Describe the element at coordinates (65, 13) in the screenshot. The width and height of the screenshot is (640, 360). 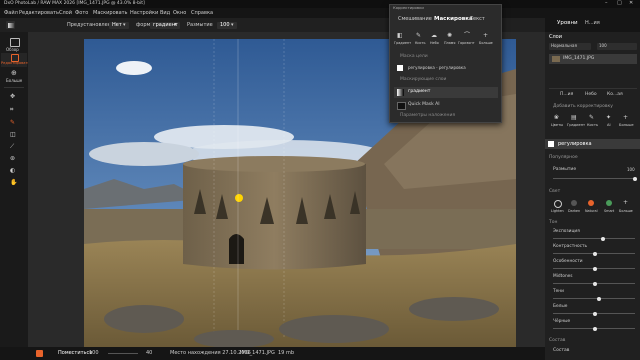
I see `menu-layer: Слой` at that location.